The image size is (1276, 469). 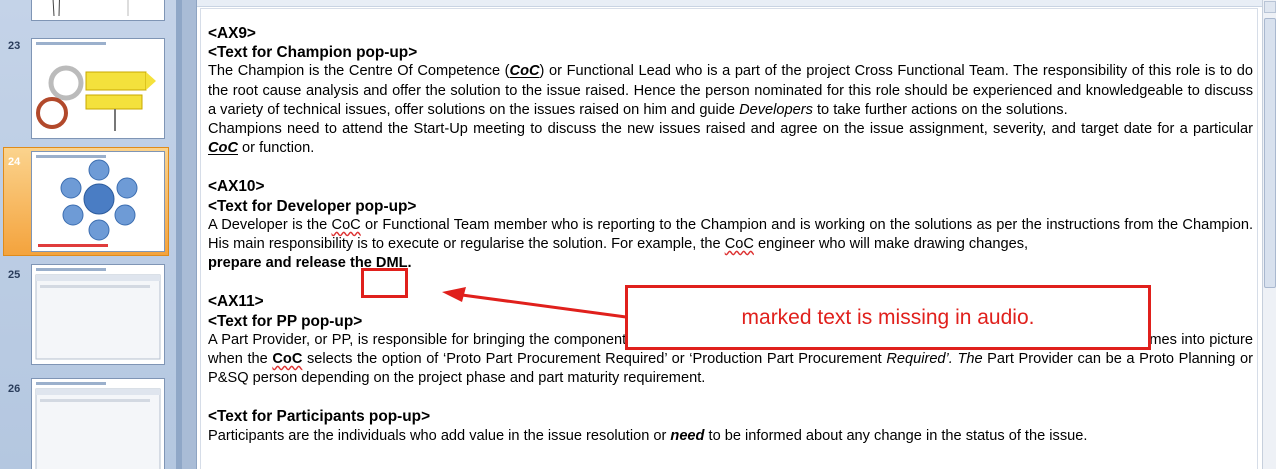 I want to click on developers-term: Developers, so click(x=776, y=109).